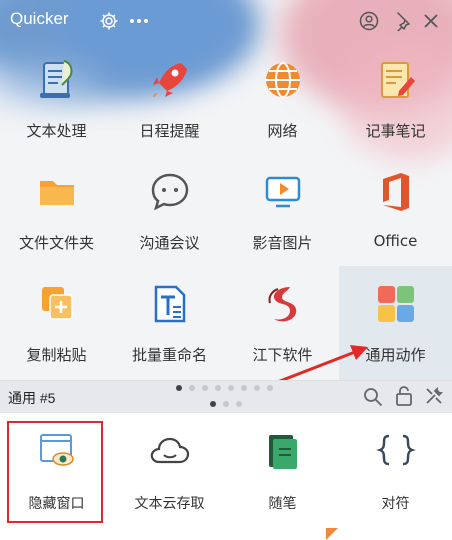 The image size is (452, 540). Describe the element at coordinates (282, 476) in the screenshot. I see `bottom-item-essay: 随笔` at that location.